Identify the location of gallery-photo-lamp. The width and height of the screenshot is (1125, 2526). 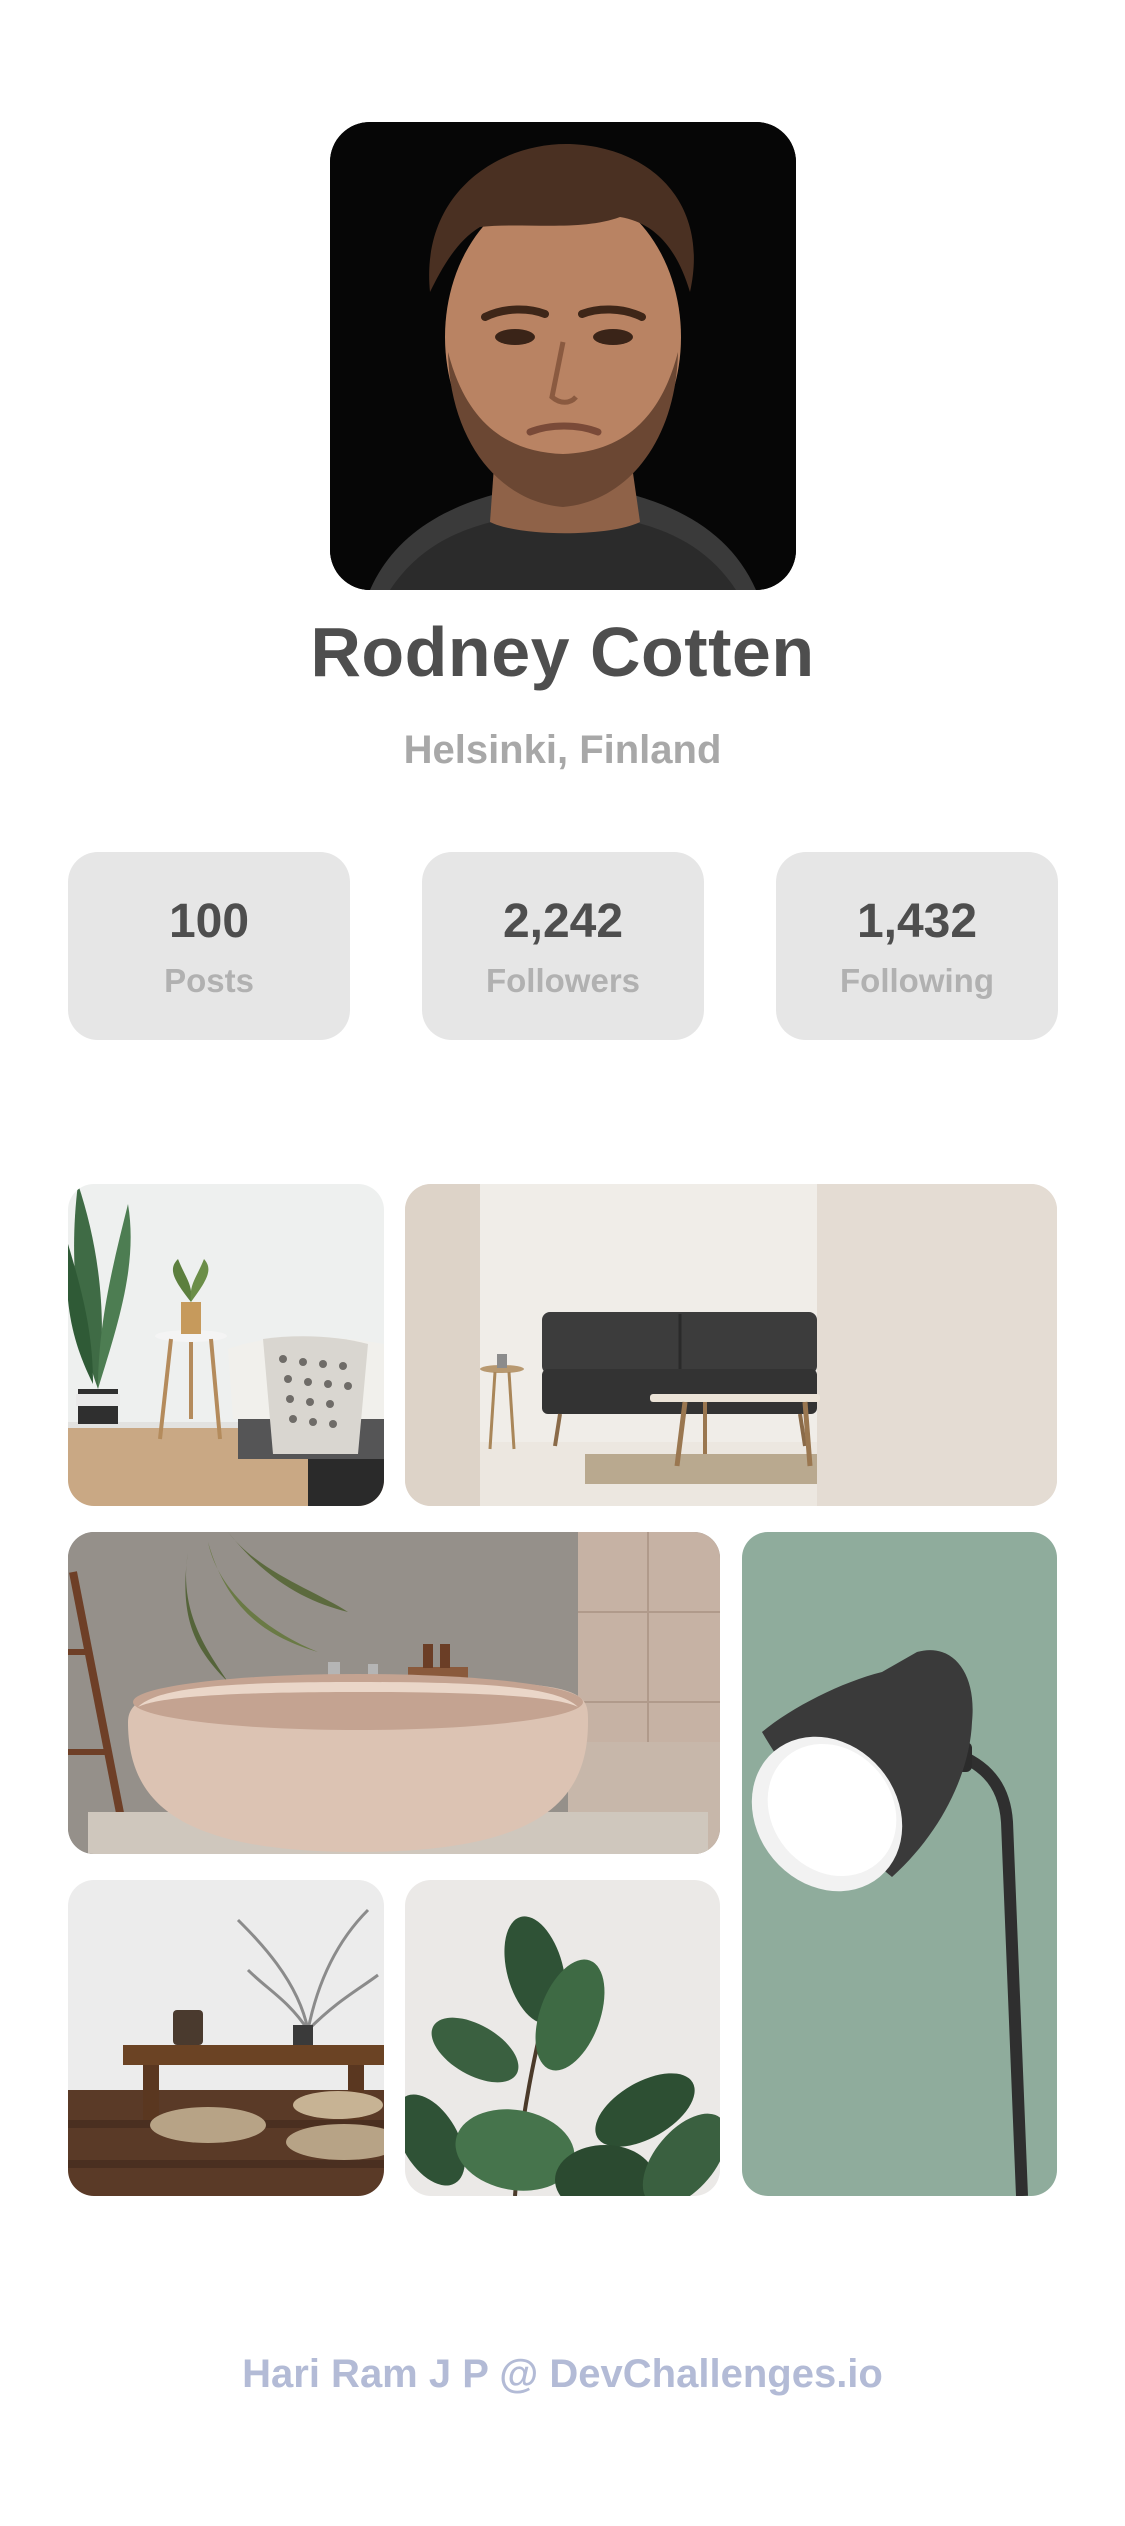
(899, 1864).